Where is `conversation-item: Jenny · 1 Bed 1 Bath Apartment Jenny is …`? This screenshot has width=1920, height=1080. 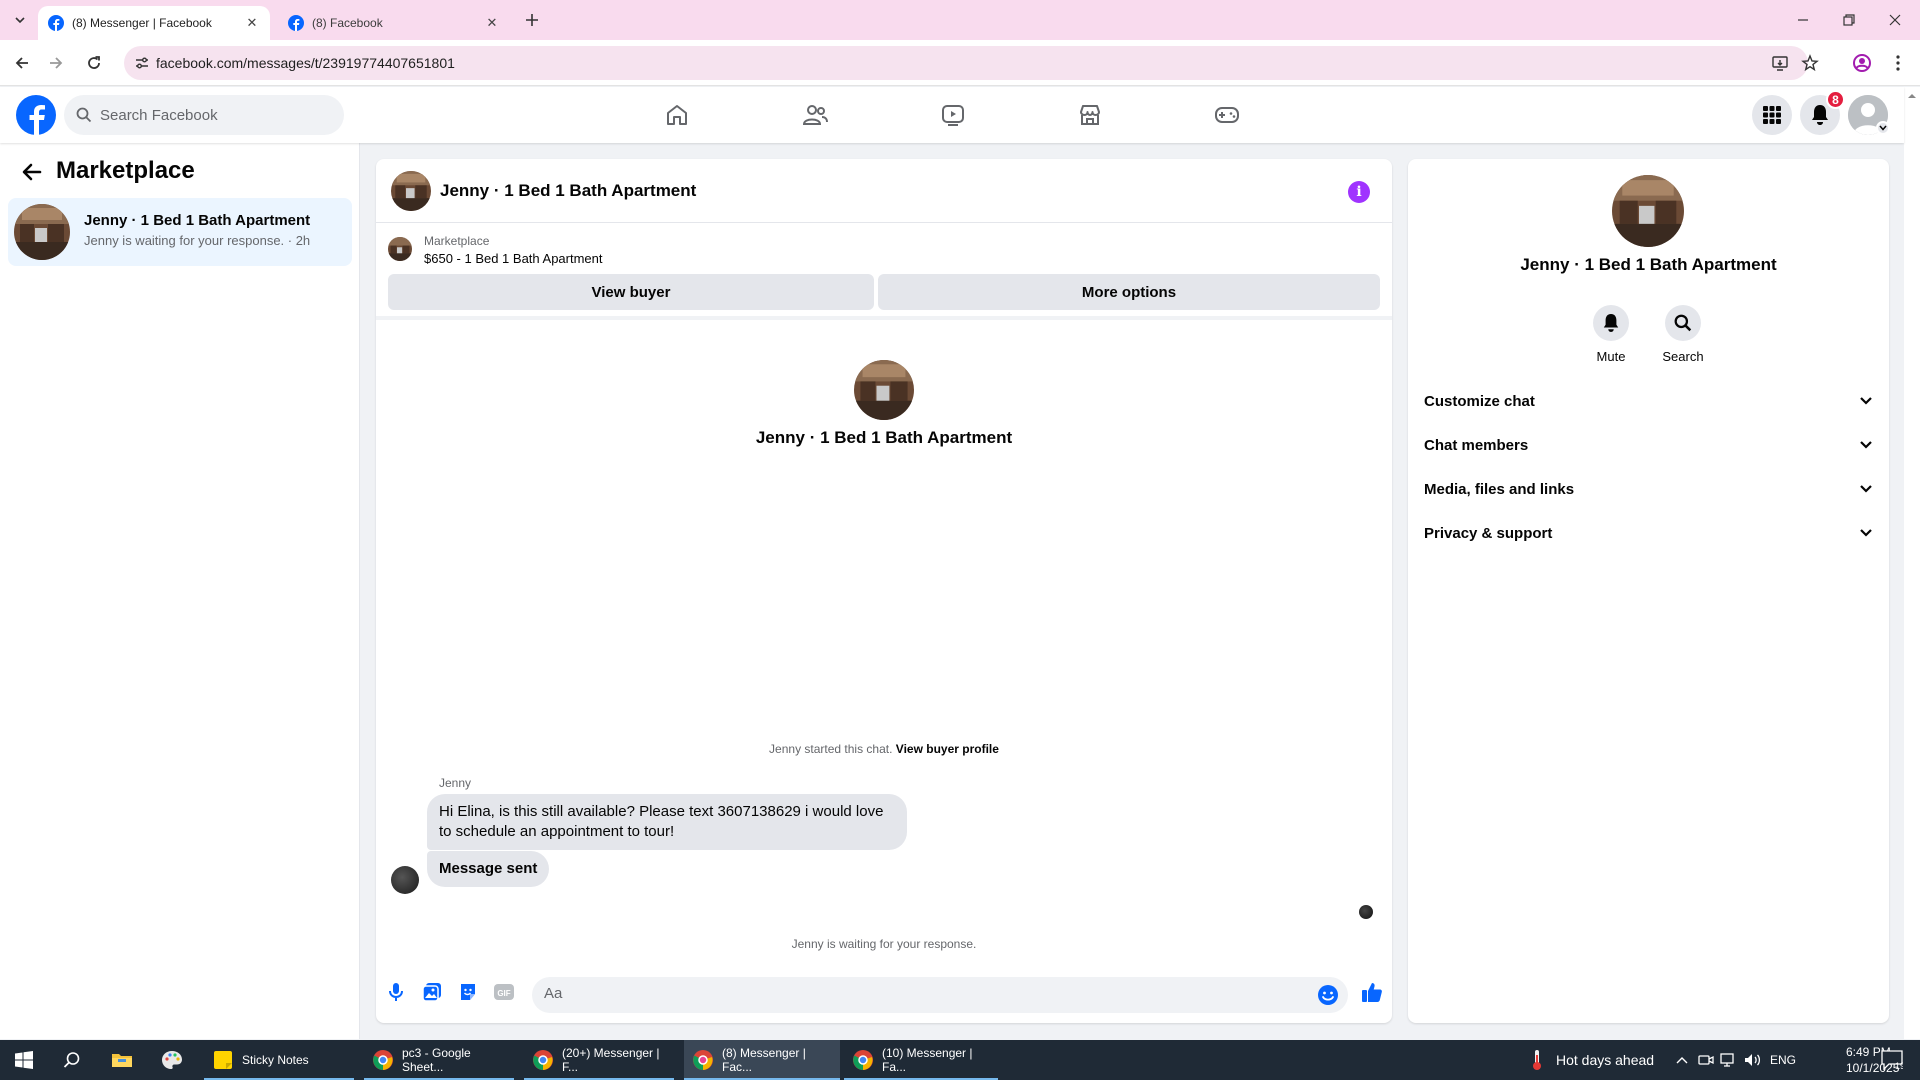
conversation-item: Jenny · 1 Bed 1 Bath Apartment Jenny is … is located at coordinates (180, 232).